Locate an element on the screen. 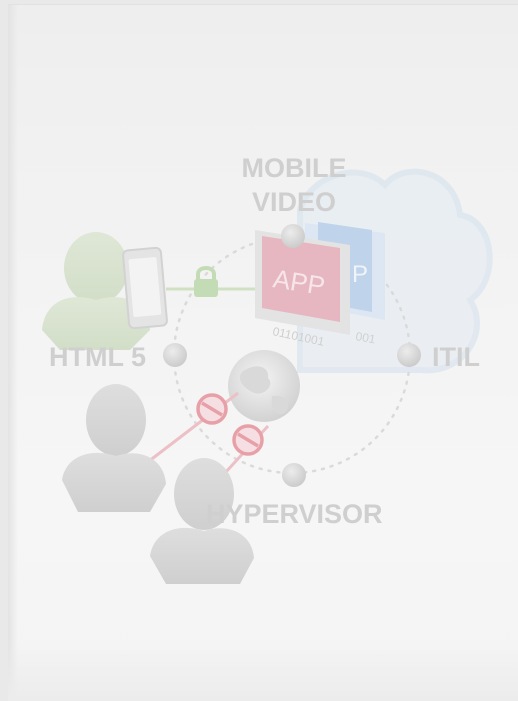 Image resolution: width=518 pixels, height=701 pixels. smartphone-icon is located at coordinates (145, 288).